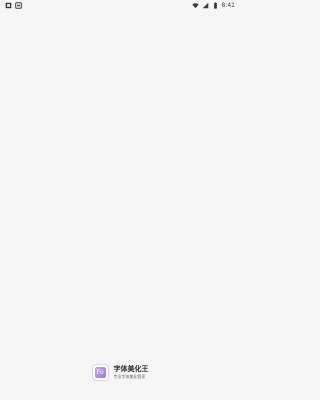  I want to click on brand-texts: 字体美化王 专业字体美化管家, so click(131, 372).